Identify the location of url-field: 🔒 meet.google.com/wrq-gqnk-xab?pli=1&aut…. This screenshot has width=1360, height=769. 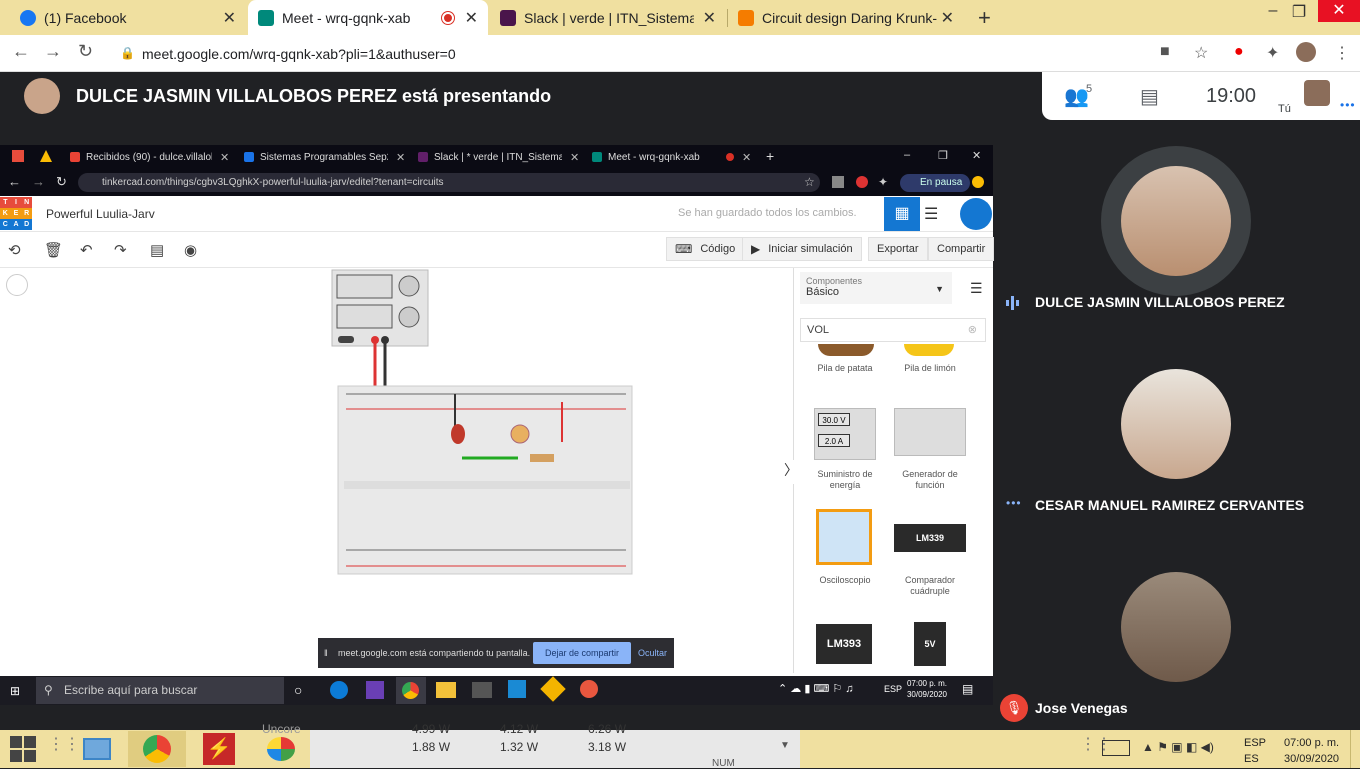
(667, 53).